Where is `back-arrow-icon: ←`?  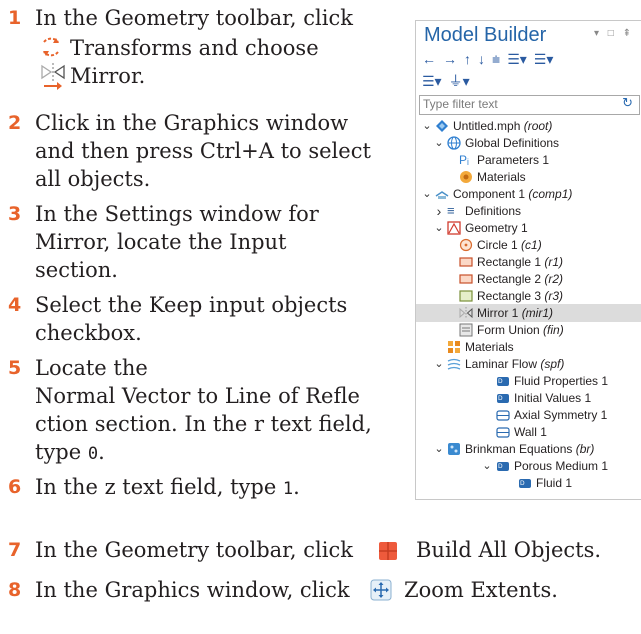
back-arrow-icon: ← is located at coordinates (429, 59).